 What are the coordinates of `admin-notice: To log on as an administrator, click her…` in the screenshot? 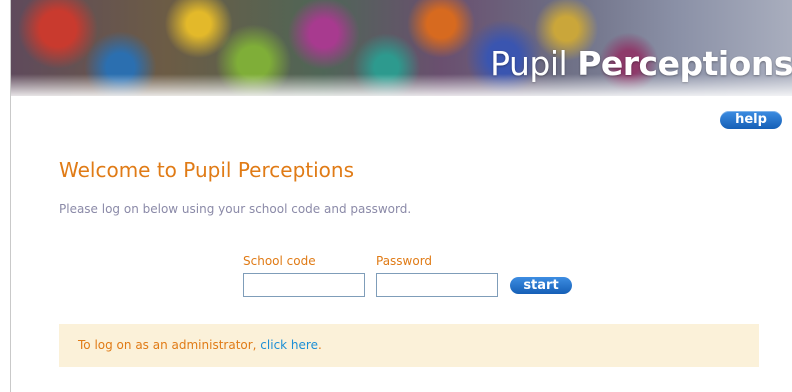 It's located at (409, 345).